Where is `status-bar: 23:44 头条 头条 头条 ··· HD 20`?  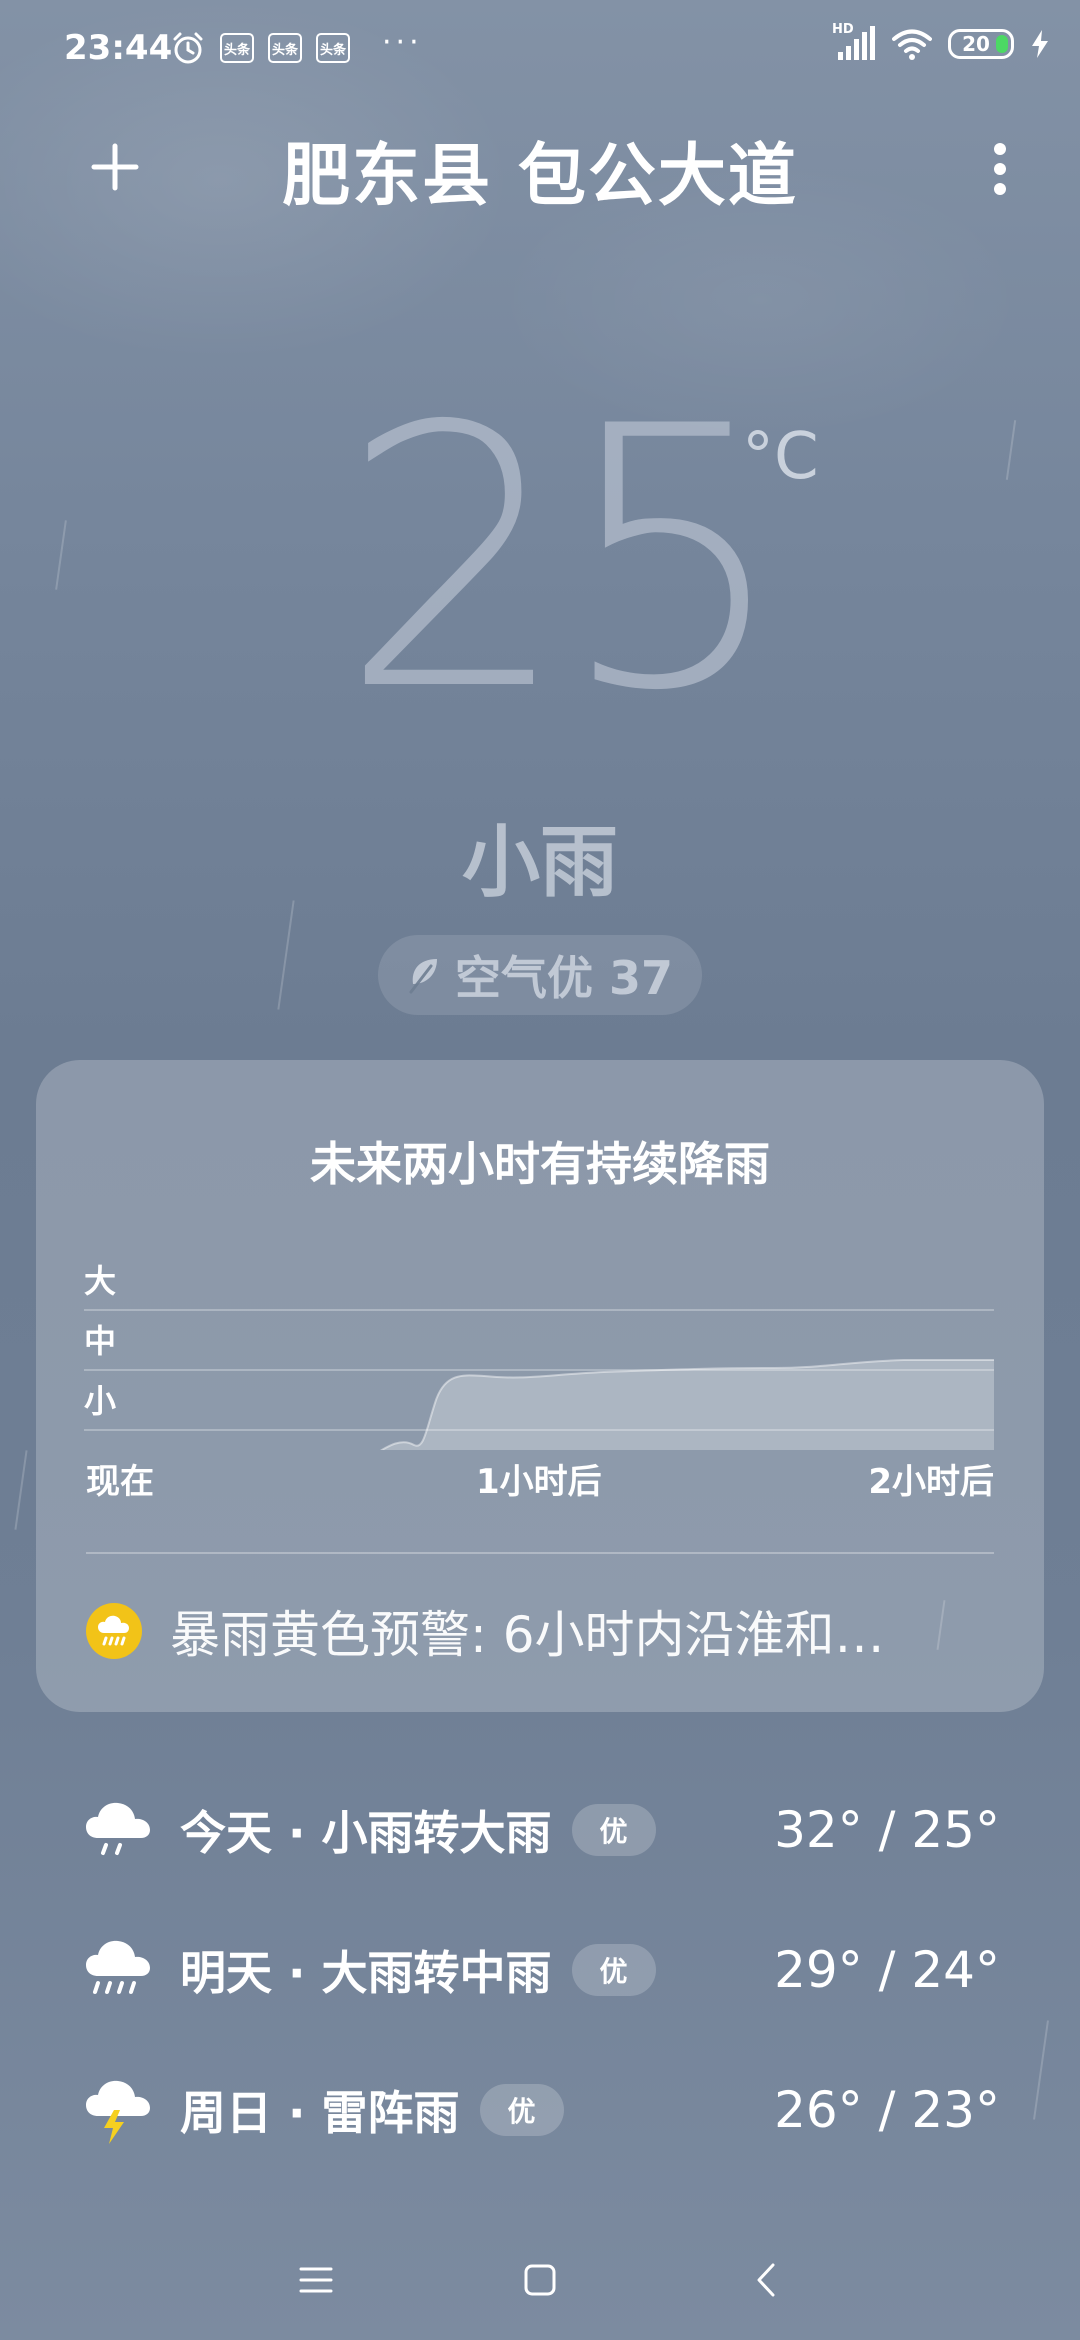 status-bar: 23:44 头条 头条 头条 ··· HD 20 is located at coordinates (540, 48).